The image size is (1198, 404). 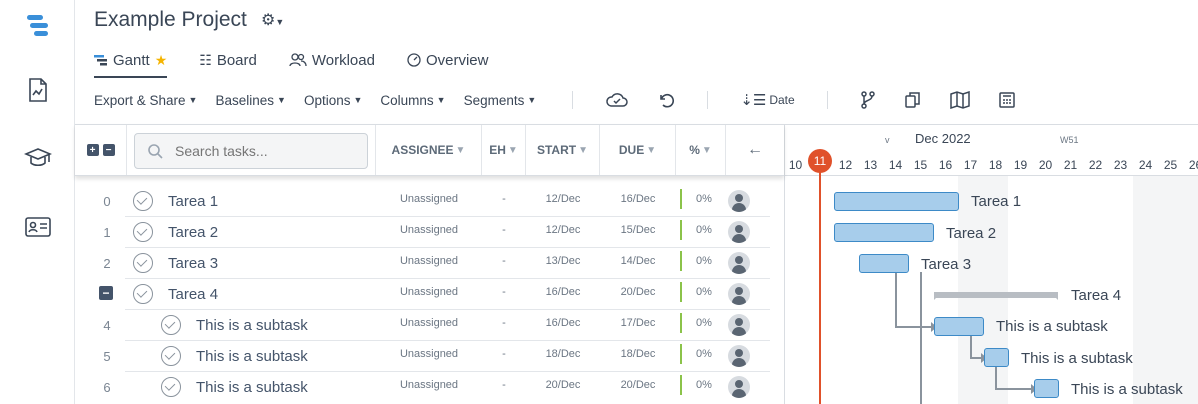 I want to click on table-row: 1 Tarea 2 Unassigned - 12/Dec 15/Dec 0%, so click(x=422, y=232).